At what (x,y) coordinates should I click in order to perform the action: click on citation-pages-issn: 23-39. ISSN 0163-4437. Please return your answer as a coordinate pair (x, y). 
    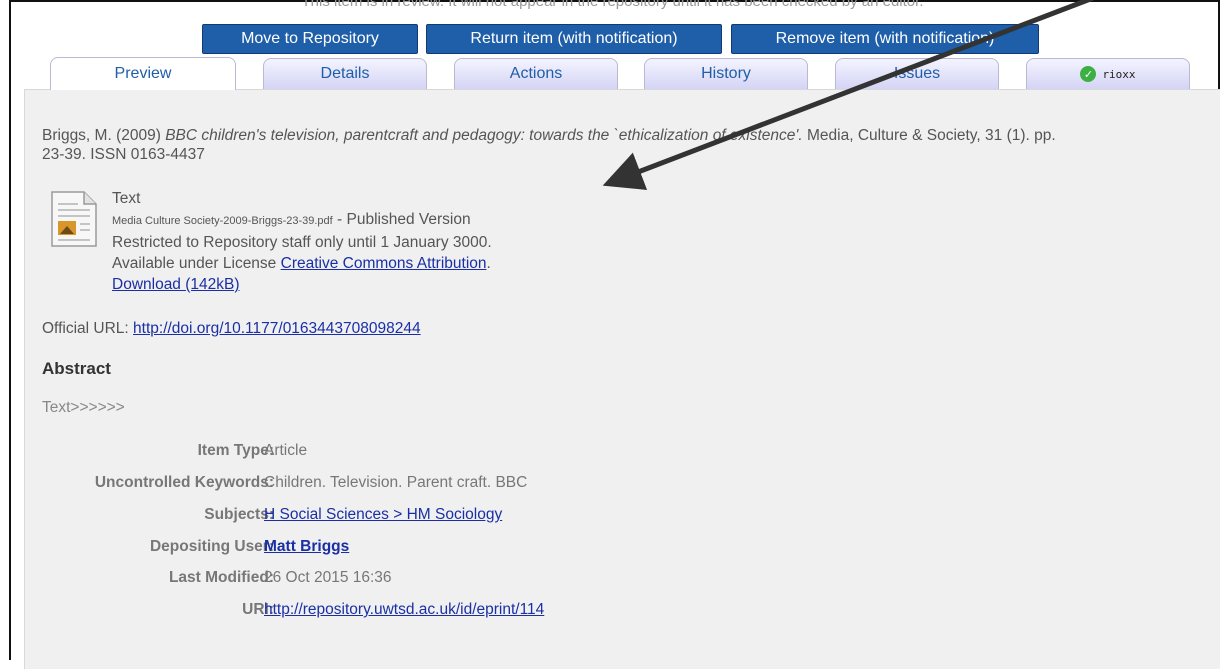
    Looking at the image, I should click on (123, 154).